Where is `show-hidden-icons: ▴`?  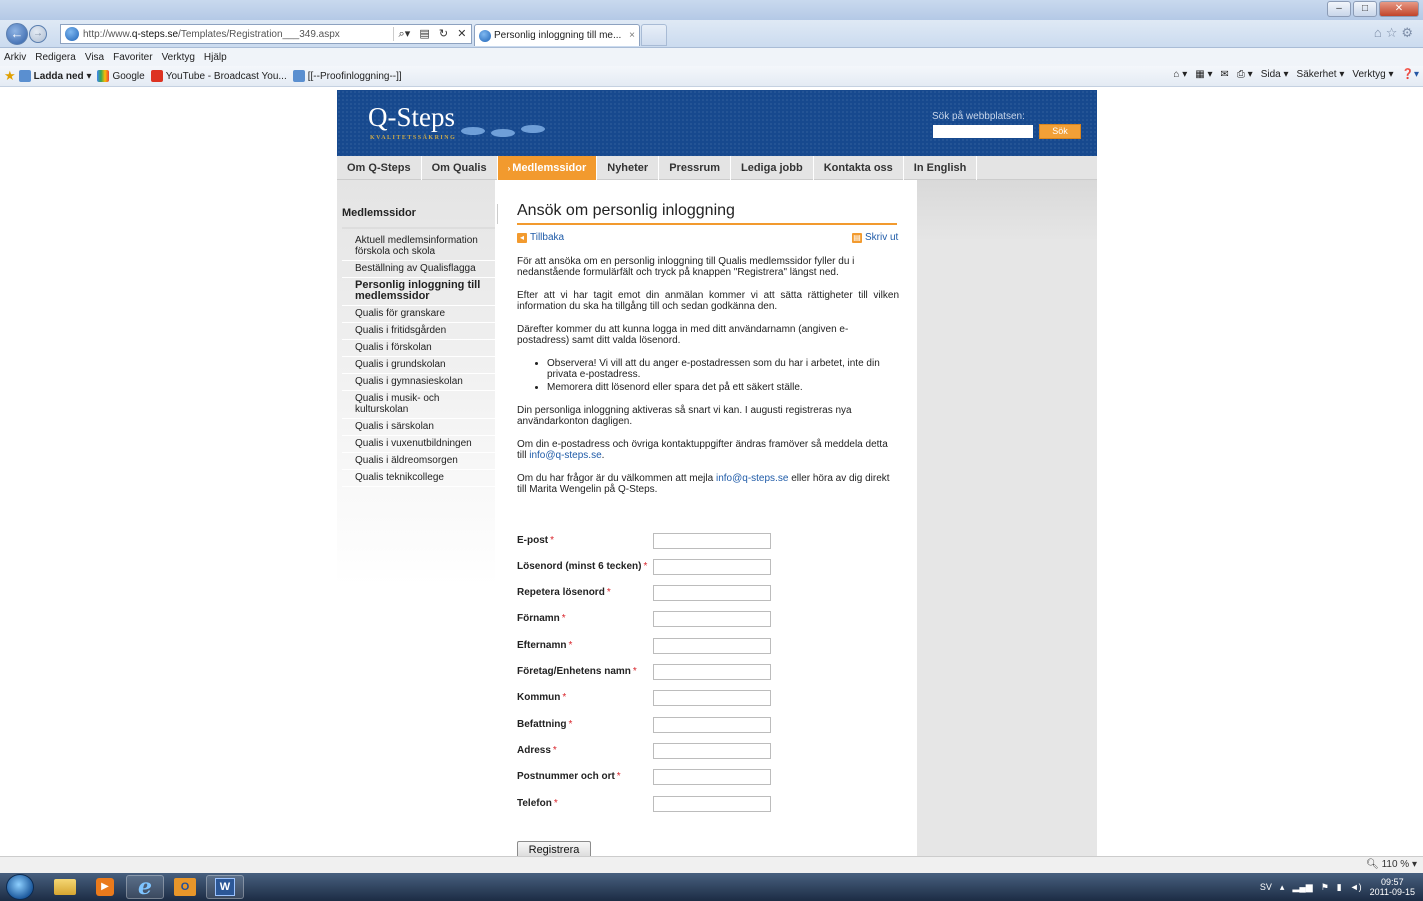
show-hidden-icons: ▴ is located at coordinates (1282, 887).